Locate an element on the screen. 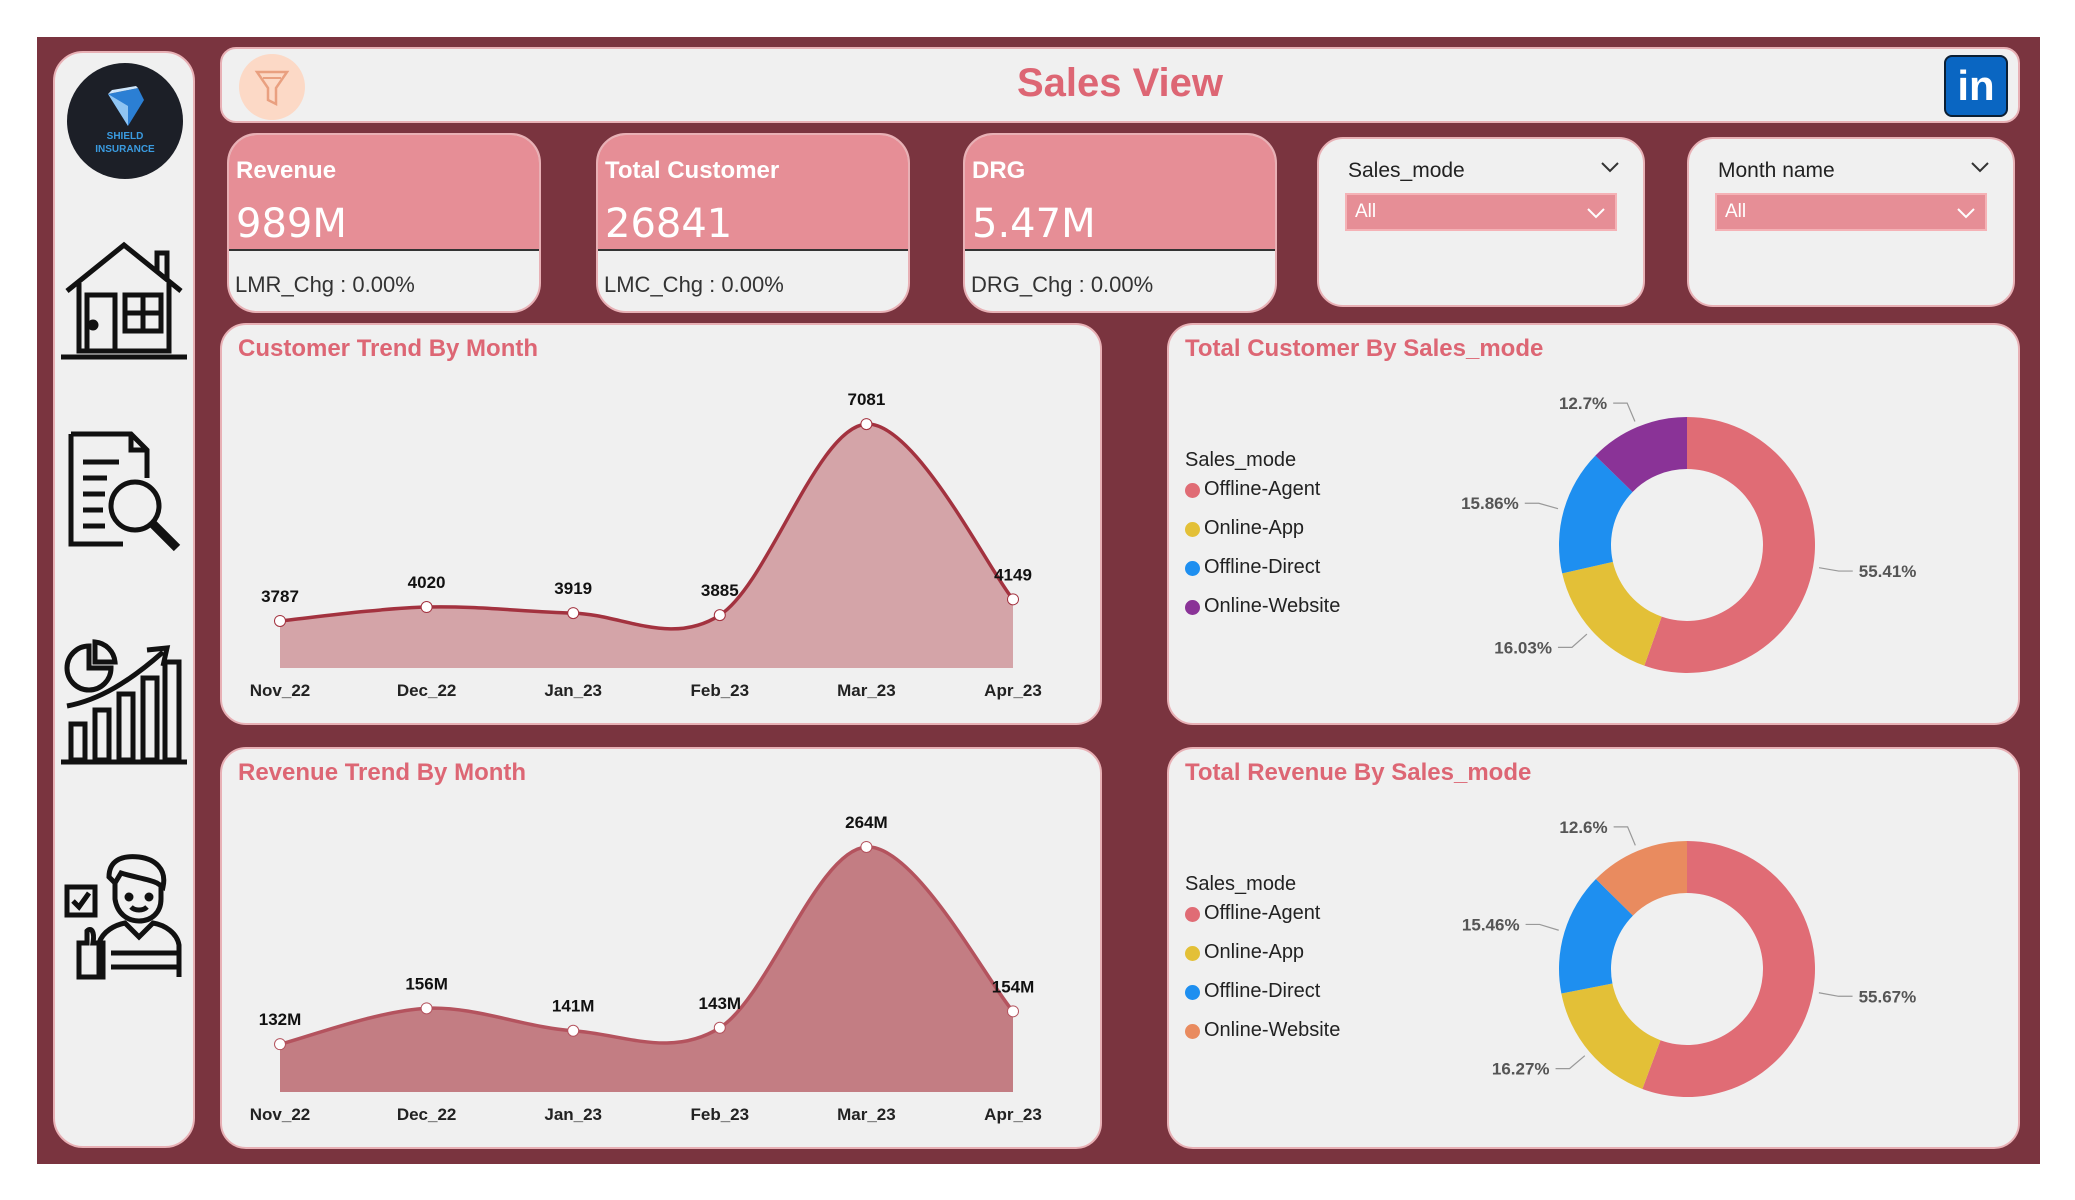 Image resolution: width=2075 pixels, height=1200 pixels. support-agent-icon is located at coordinates (124, 918).